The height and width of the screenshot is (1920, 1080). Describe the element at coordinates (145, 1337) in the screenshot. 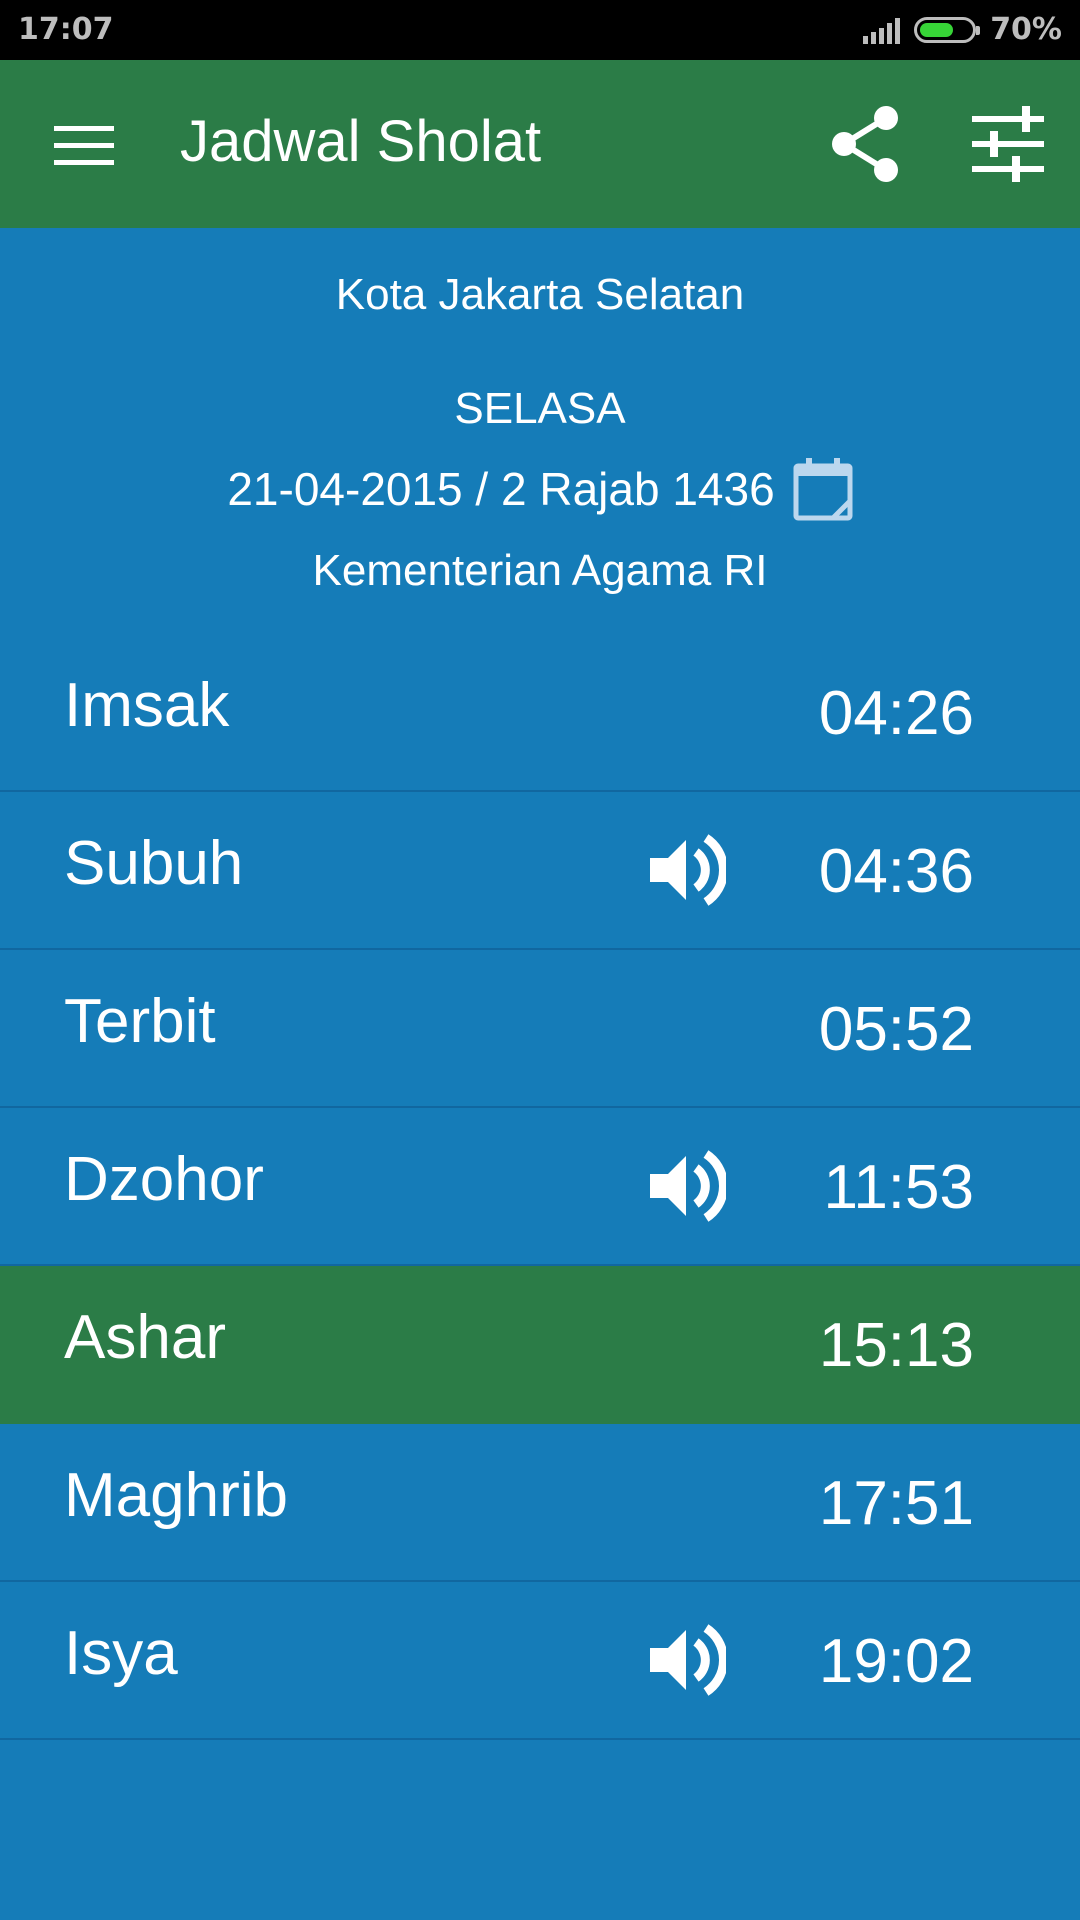

I see `prayer-name: Ashar` at that location.